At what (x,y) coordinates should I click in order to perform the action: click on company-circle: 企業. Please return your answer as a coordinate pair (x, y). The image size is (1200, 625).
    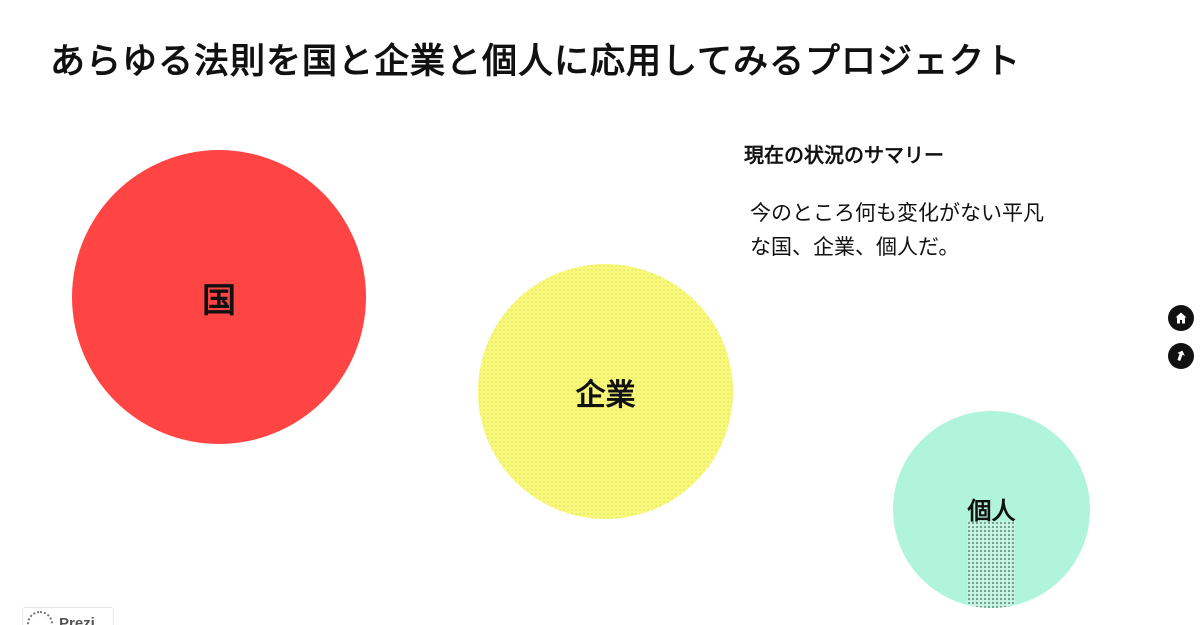
    Looking at the image, I should click on (605, 391).